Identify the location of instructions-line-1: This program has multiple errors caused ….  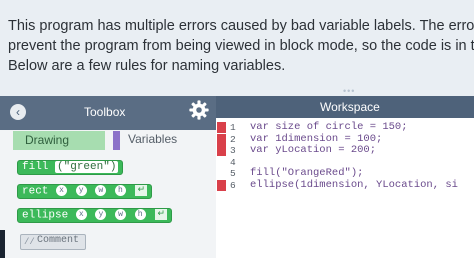
(241, 26).